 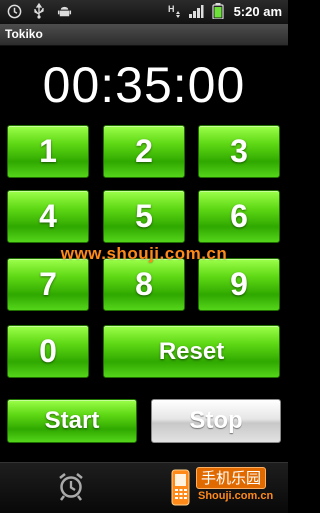 What do you see at coordinates (144, 487) in the screenshot?
I see `bottom-bar: 手机乐园 Shouji.com.cn` at bounding box center [144, 487].